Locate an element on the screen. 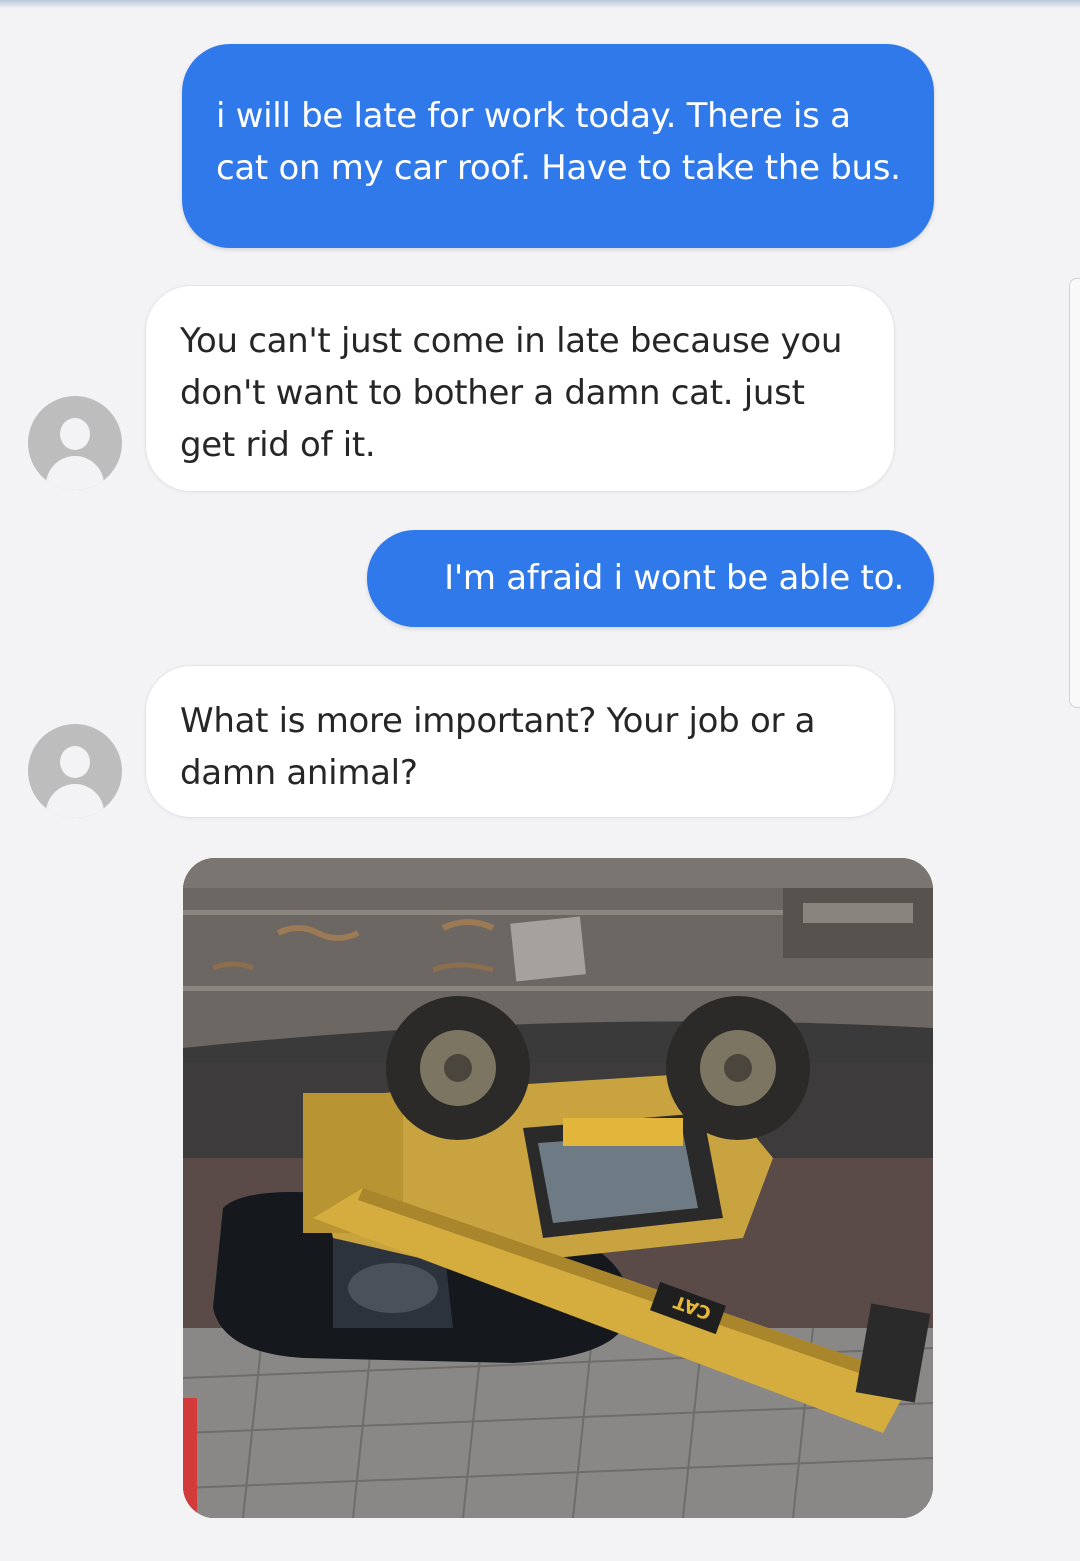 The width and height of the screenshot is (1080, 1561). sent-message-bubble: I'm afraid i wont be able to. is located at coordinates (650, 578).